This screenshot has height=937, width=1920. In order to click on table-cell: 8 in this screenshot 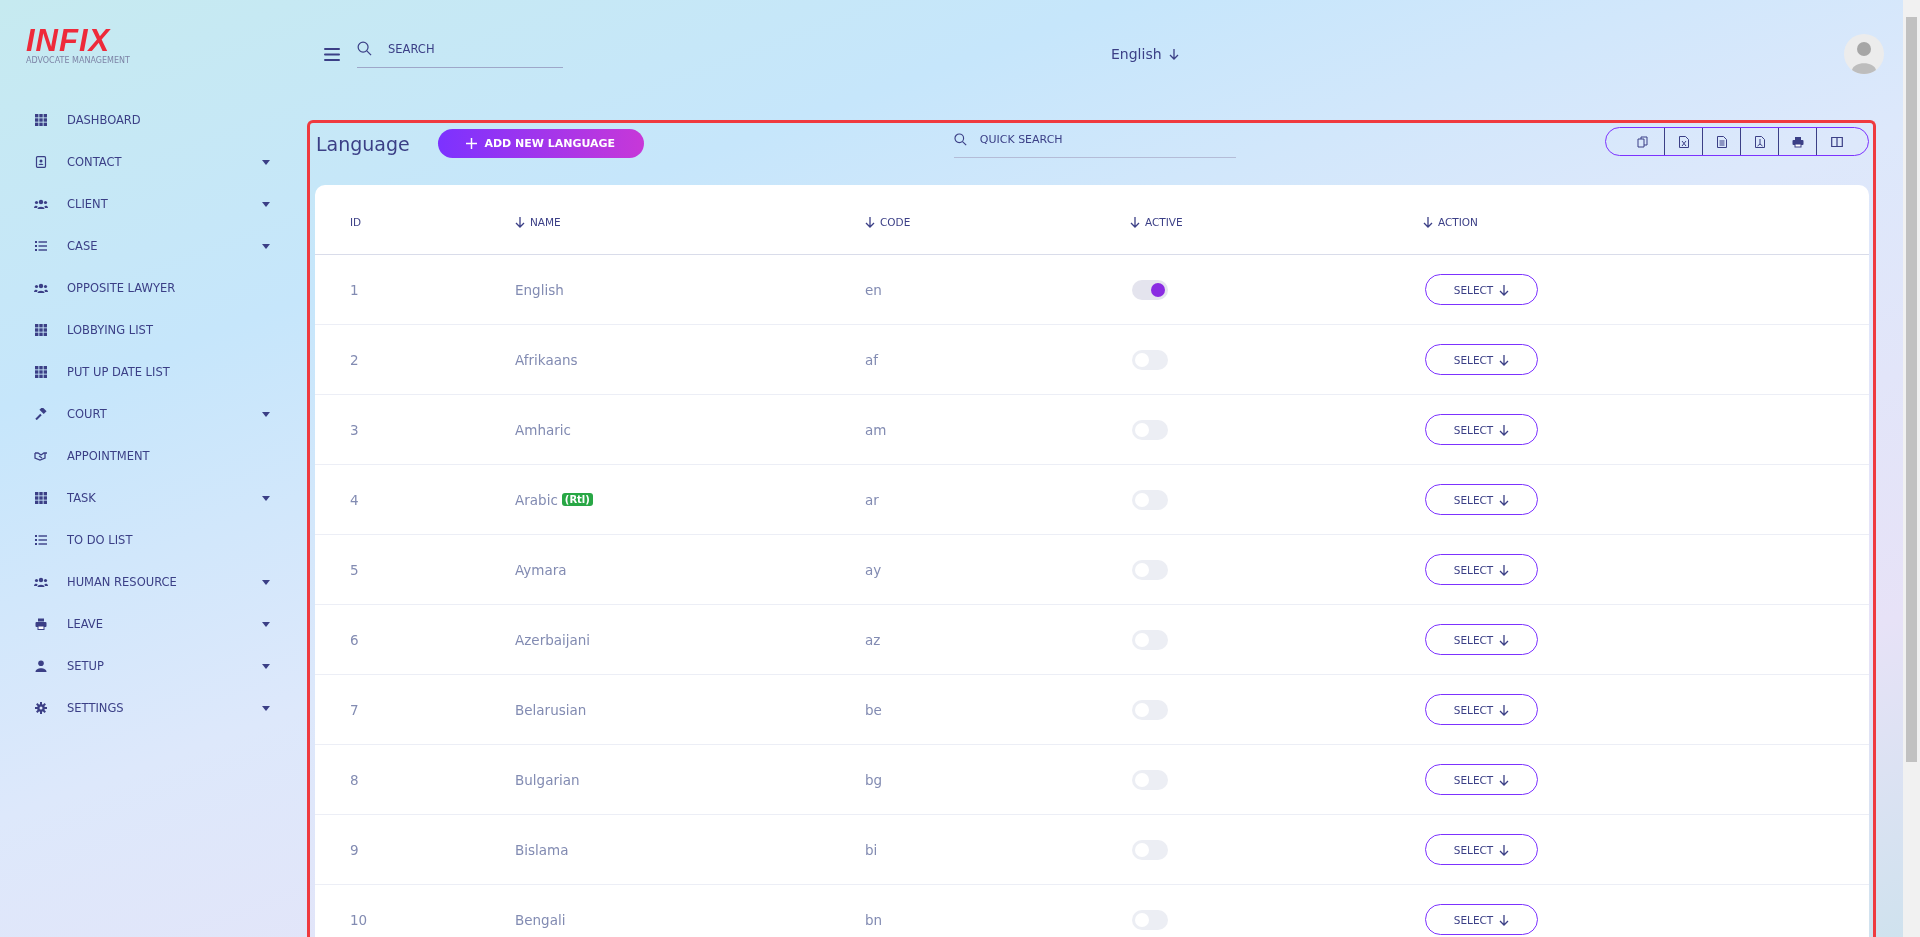, I will do `click(354, 779)`.